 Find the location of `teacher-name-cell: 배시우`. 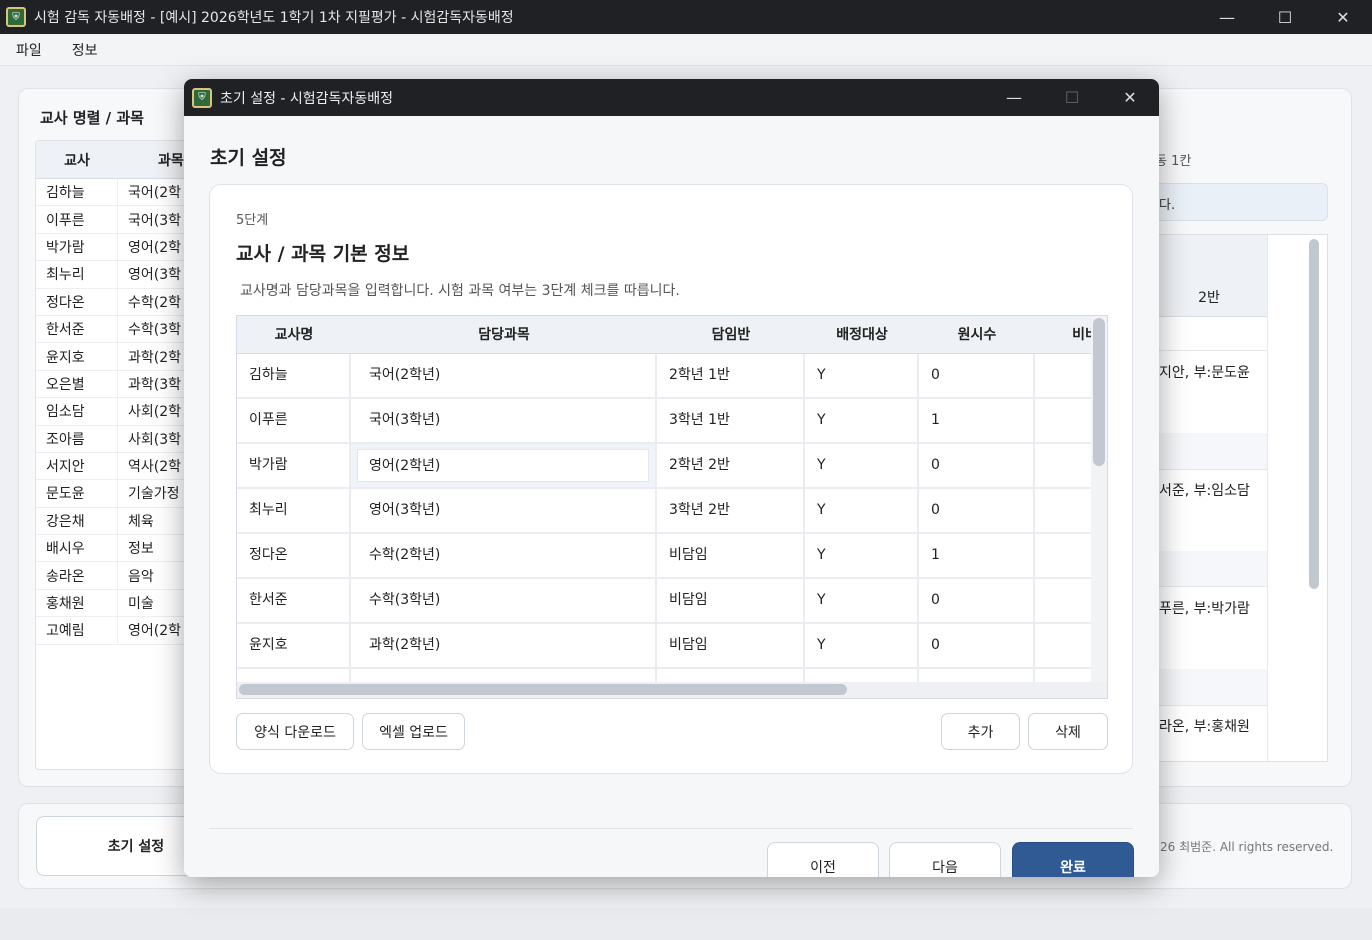

teacher-name-cell: 배시우 is located at coordinates (77, 548).